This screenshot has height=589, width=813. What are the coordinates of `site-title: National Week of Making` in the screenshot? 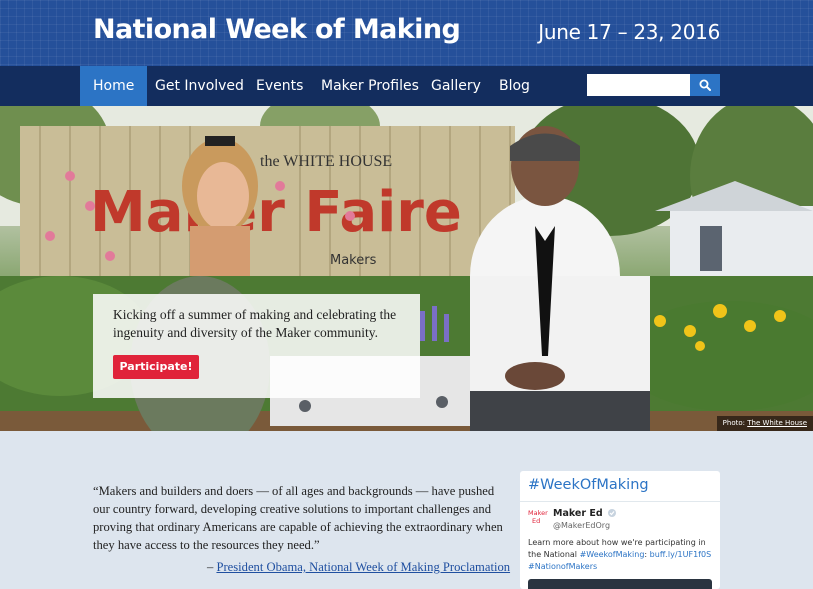 It's located at (277, 29).